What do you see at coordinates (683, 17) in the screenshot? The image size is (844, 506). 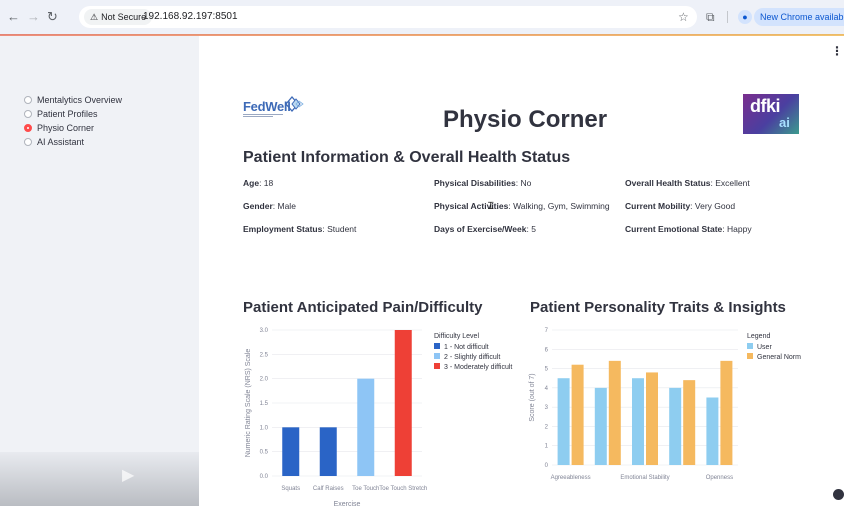 I see `bookmark-star-icon: ☆` at bounding box center [683, 17].